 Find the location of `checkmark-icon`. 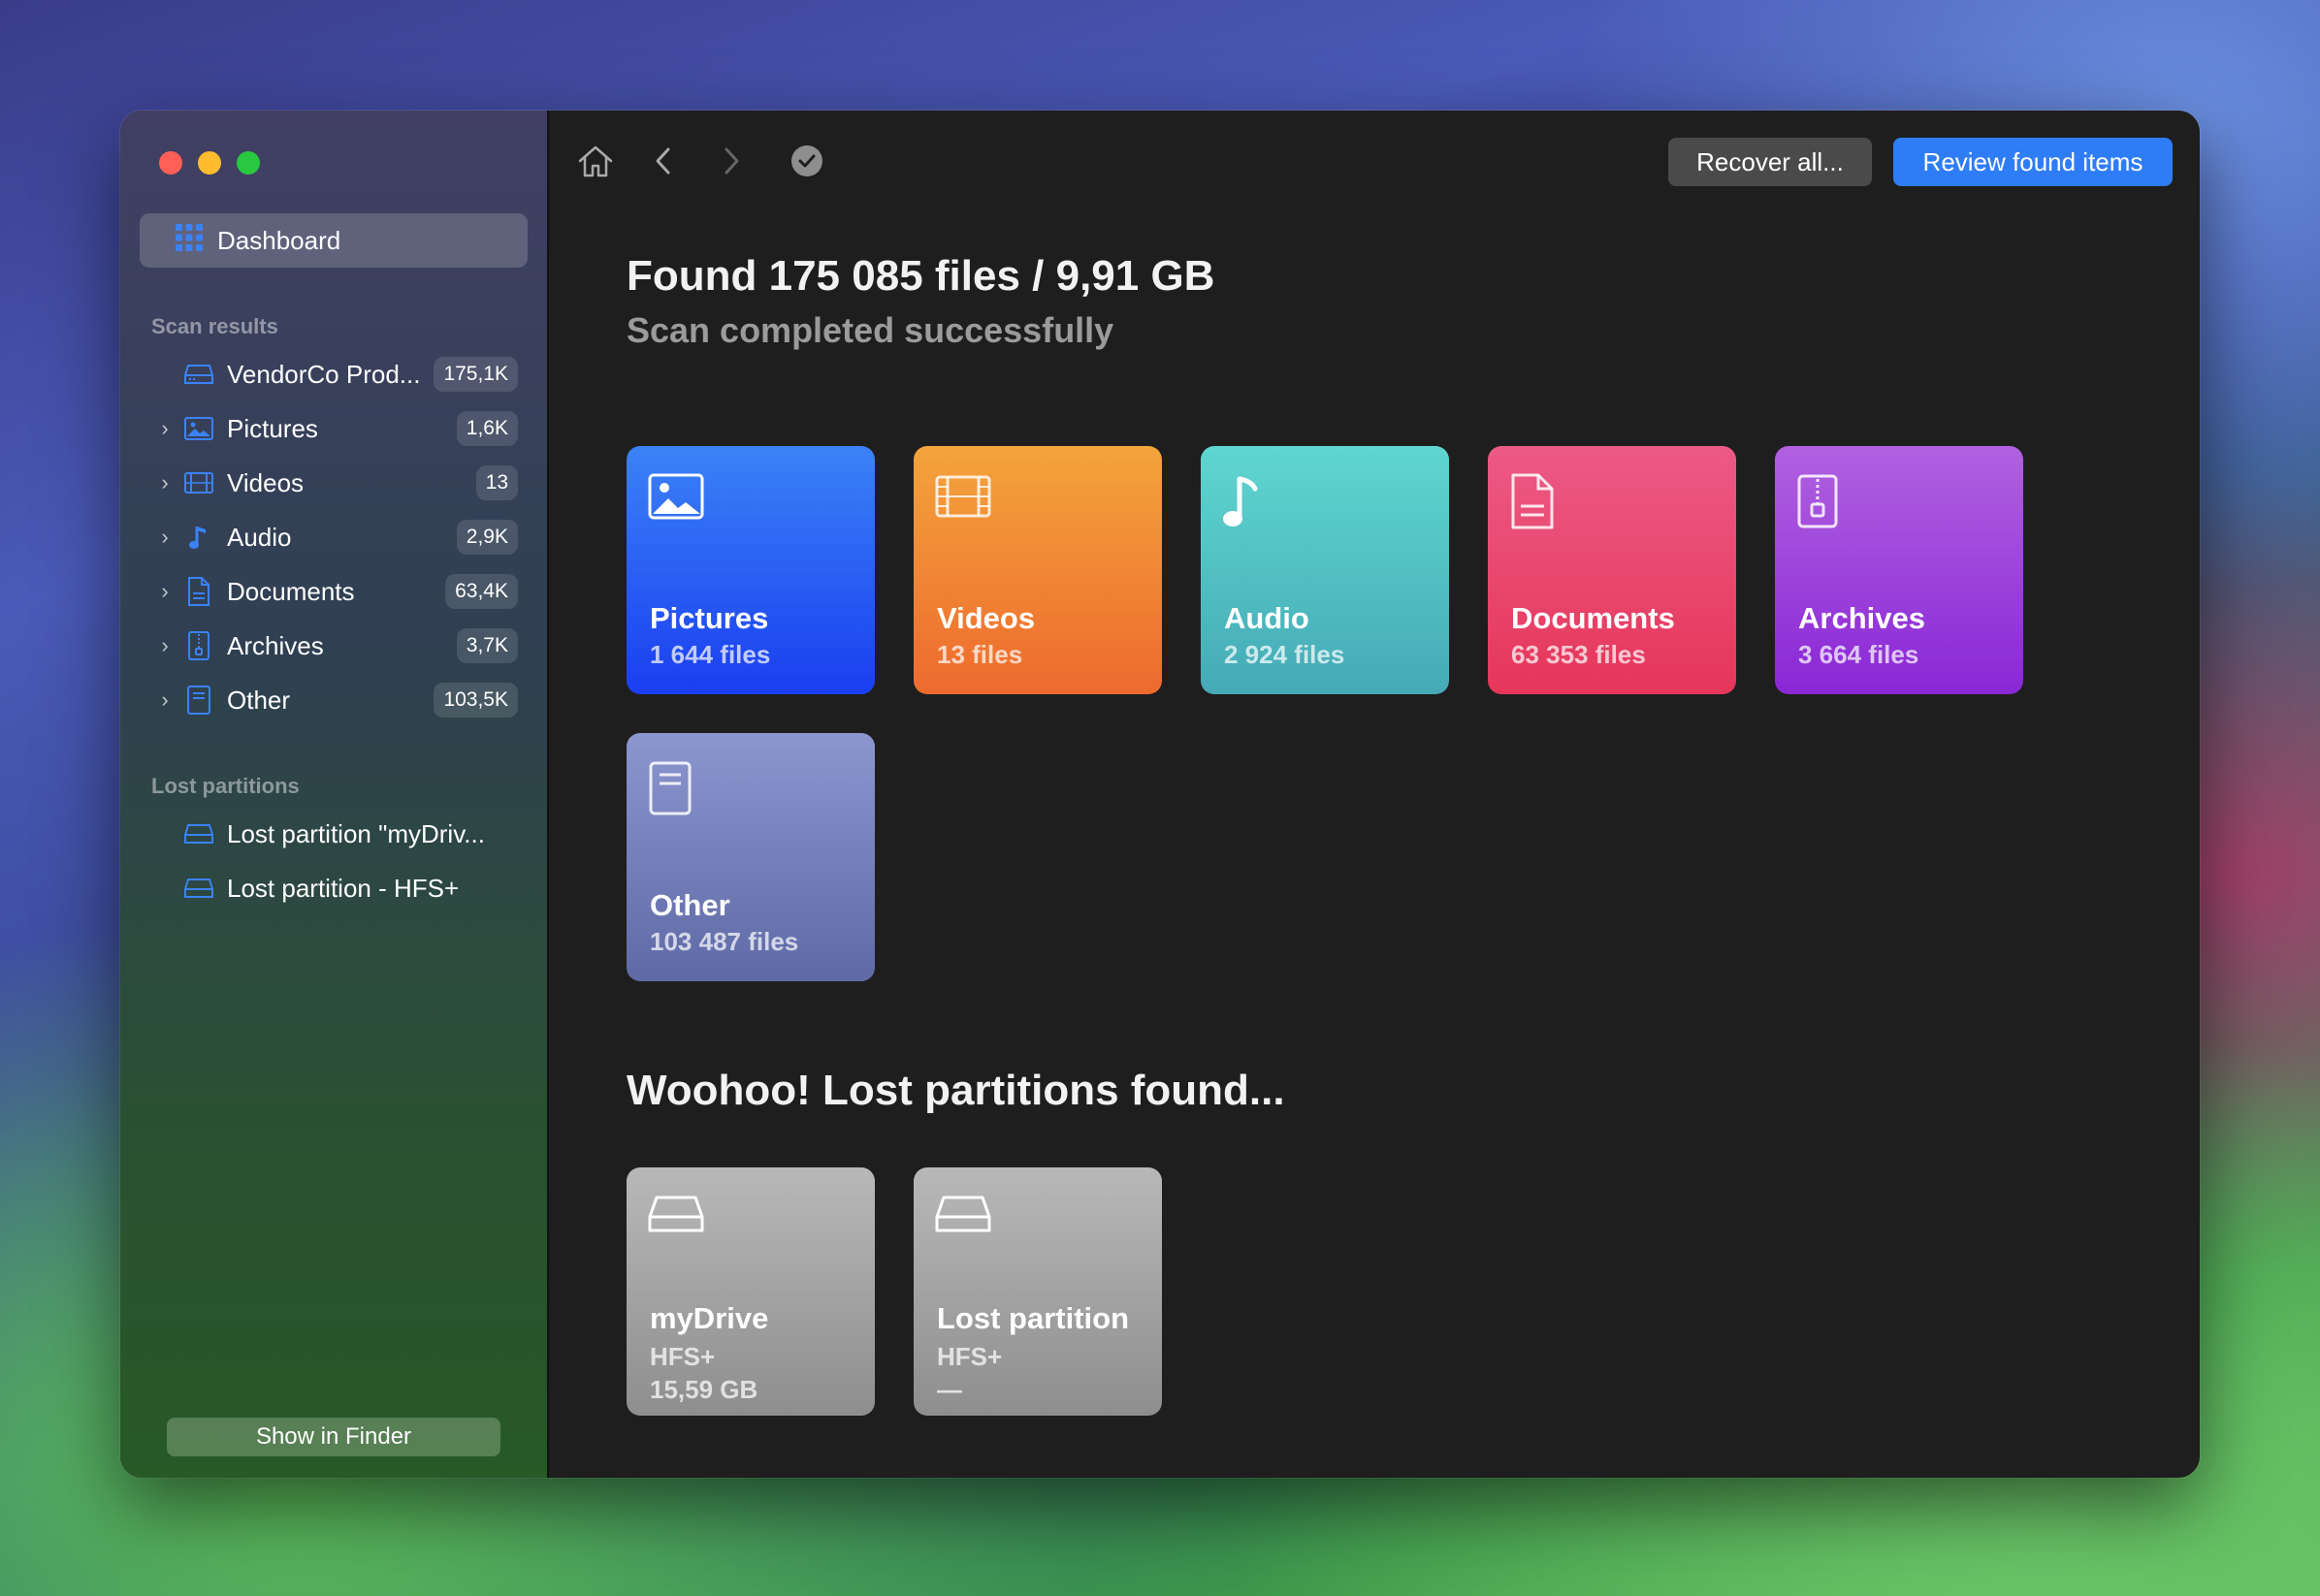

checkmark-icon is located at coordinates (807, 161).